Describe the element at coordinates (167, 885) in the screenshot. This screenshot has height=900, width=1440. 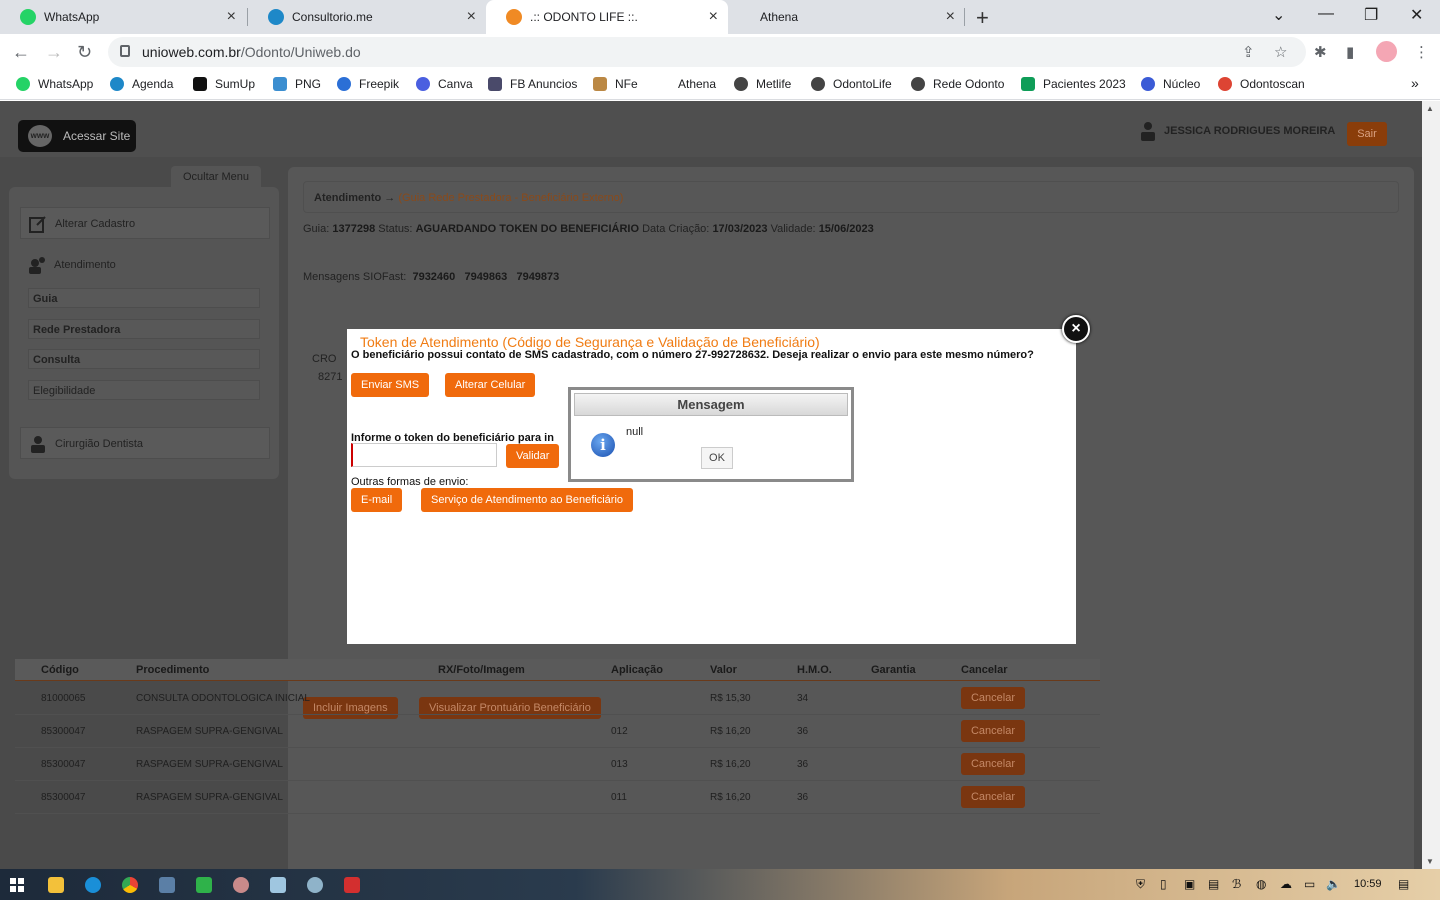
I see `calculator-icon` at that location.